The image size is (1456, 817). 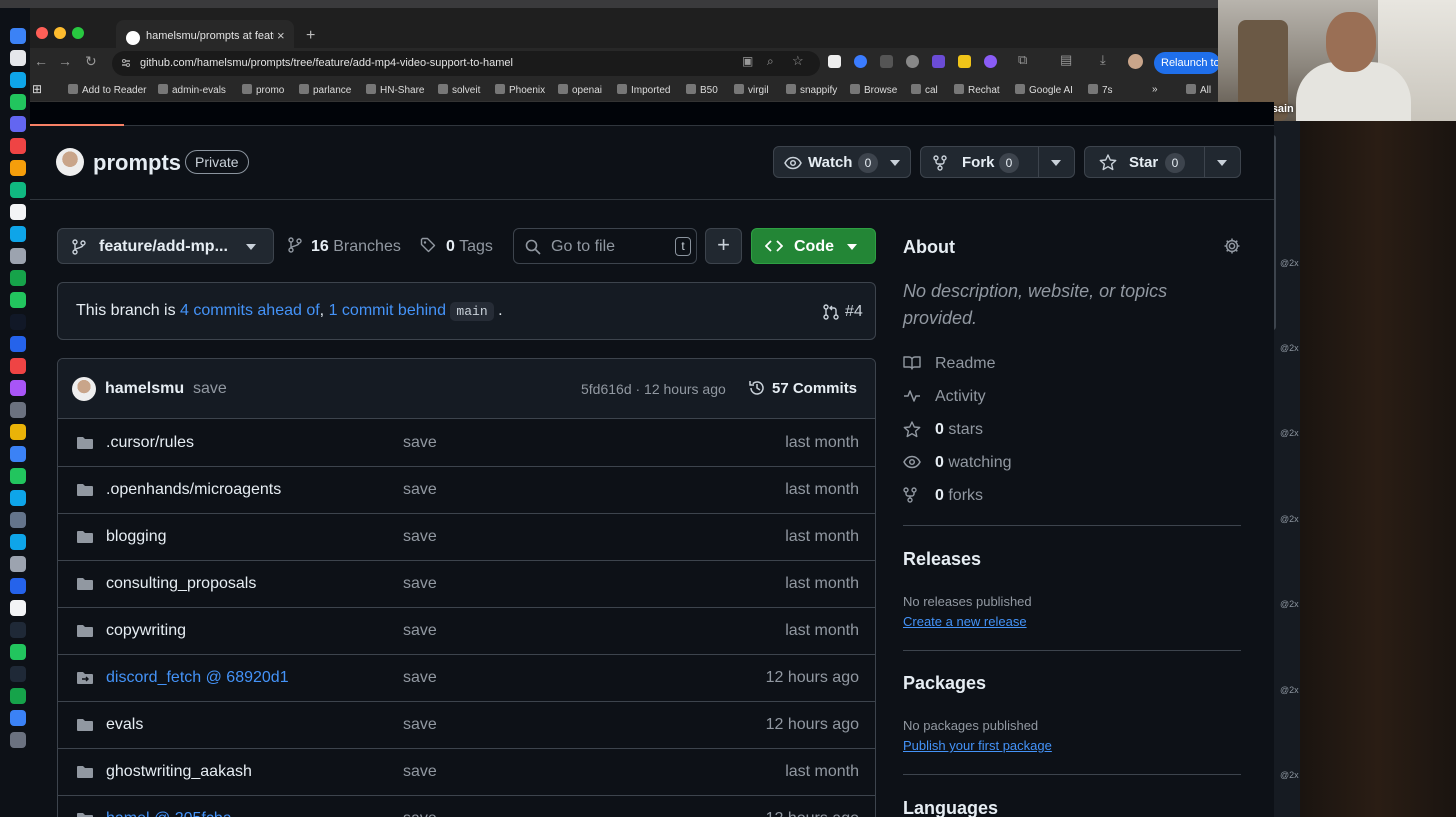 What do you see at coordinates (813, 246) in the screenshot?
I see `code-button: Code` at bounding box center [813, 246].